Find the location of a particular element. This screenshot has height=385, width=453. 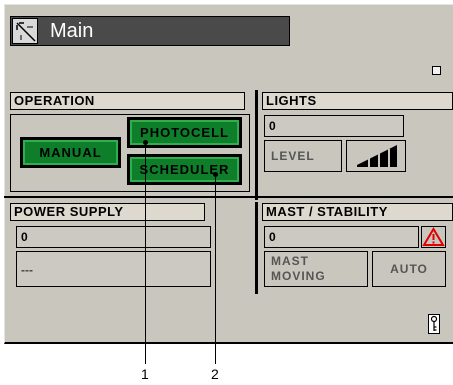

level-bars-icon is located at coordinates (376, 156).